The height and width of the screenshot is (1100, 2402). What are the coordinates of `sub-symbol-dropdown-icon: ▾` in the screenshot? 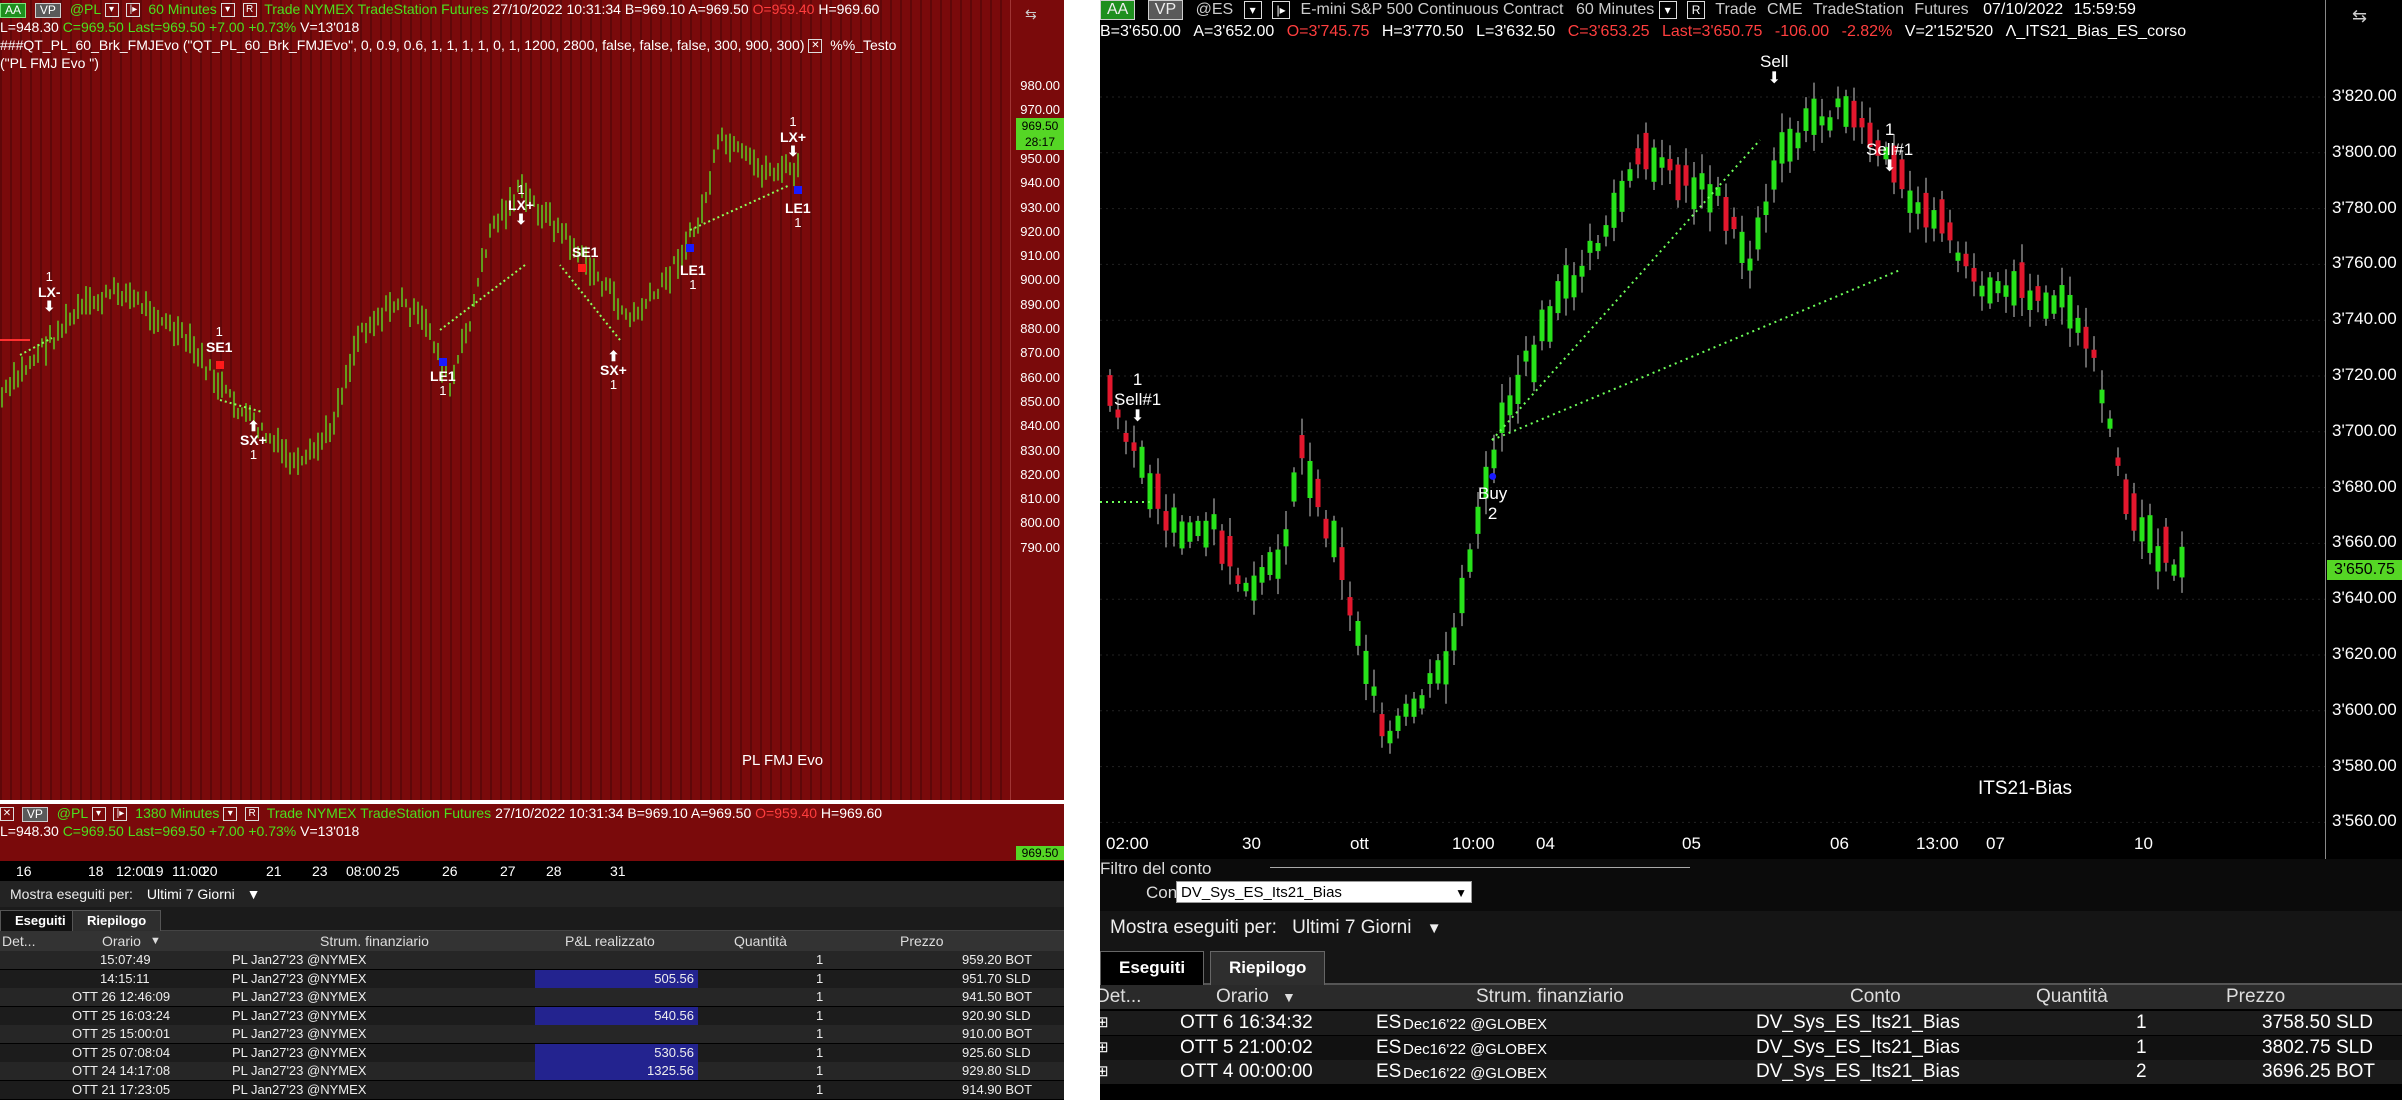 It's located at (98, 814).